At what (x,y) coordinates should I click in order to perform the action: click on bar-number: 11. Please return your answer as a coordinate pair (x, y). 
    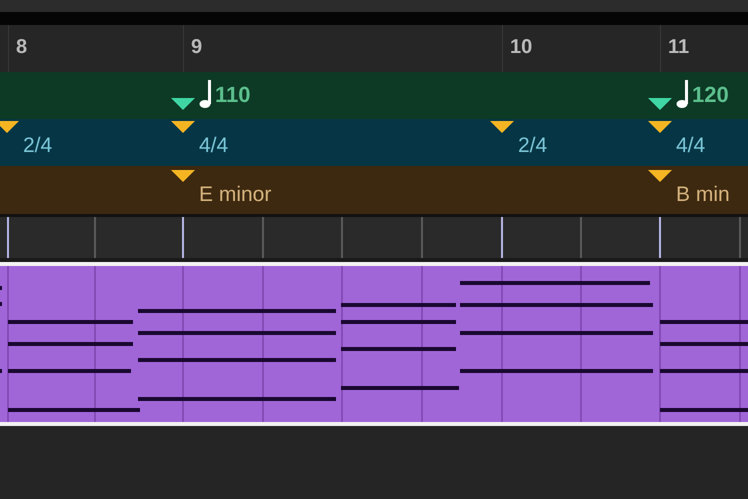
    Looking at the image, I should click on (679, 47).